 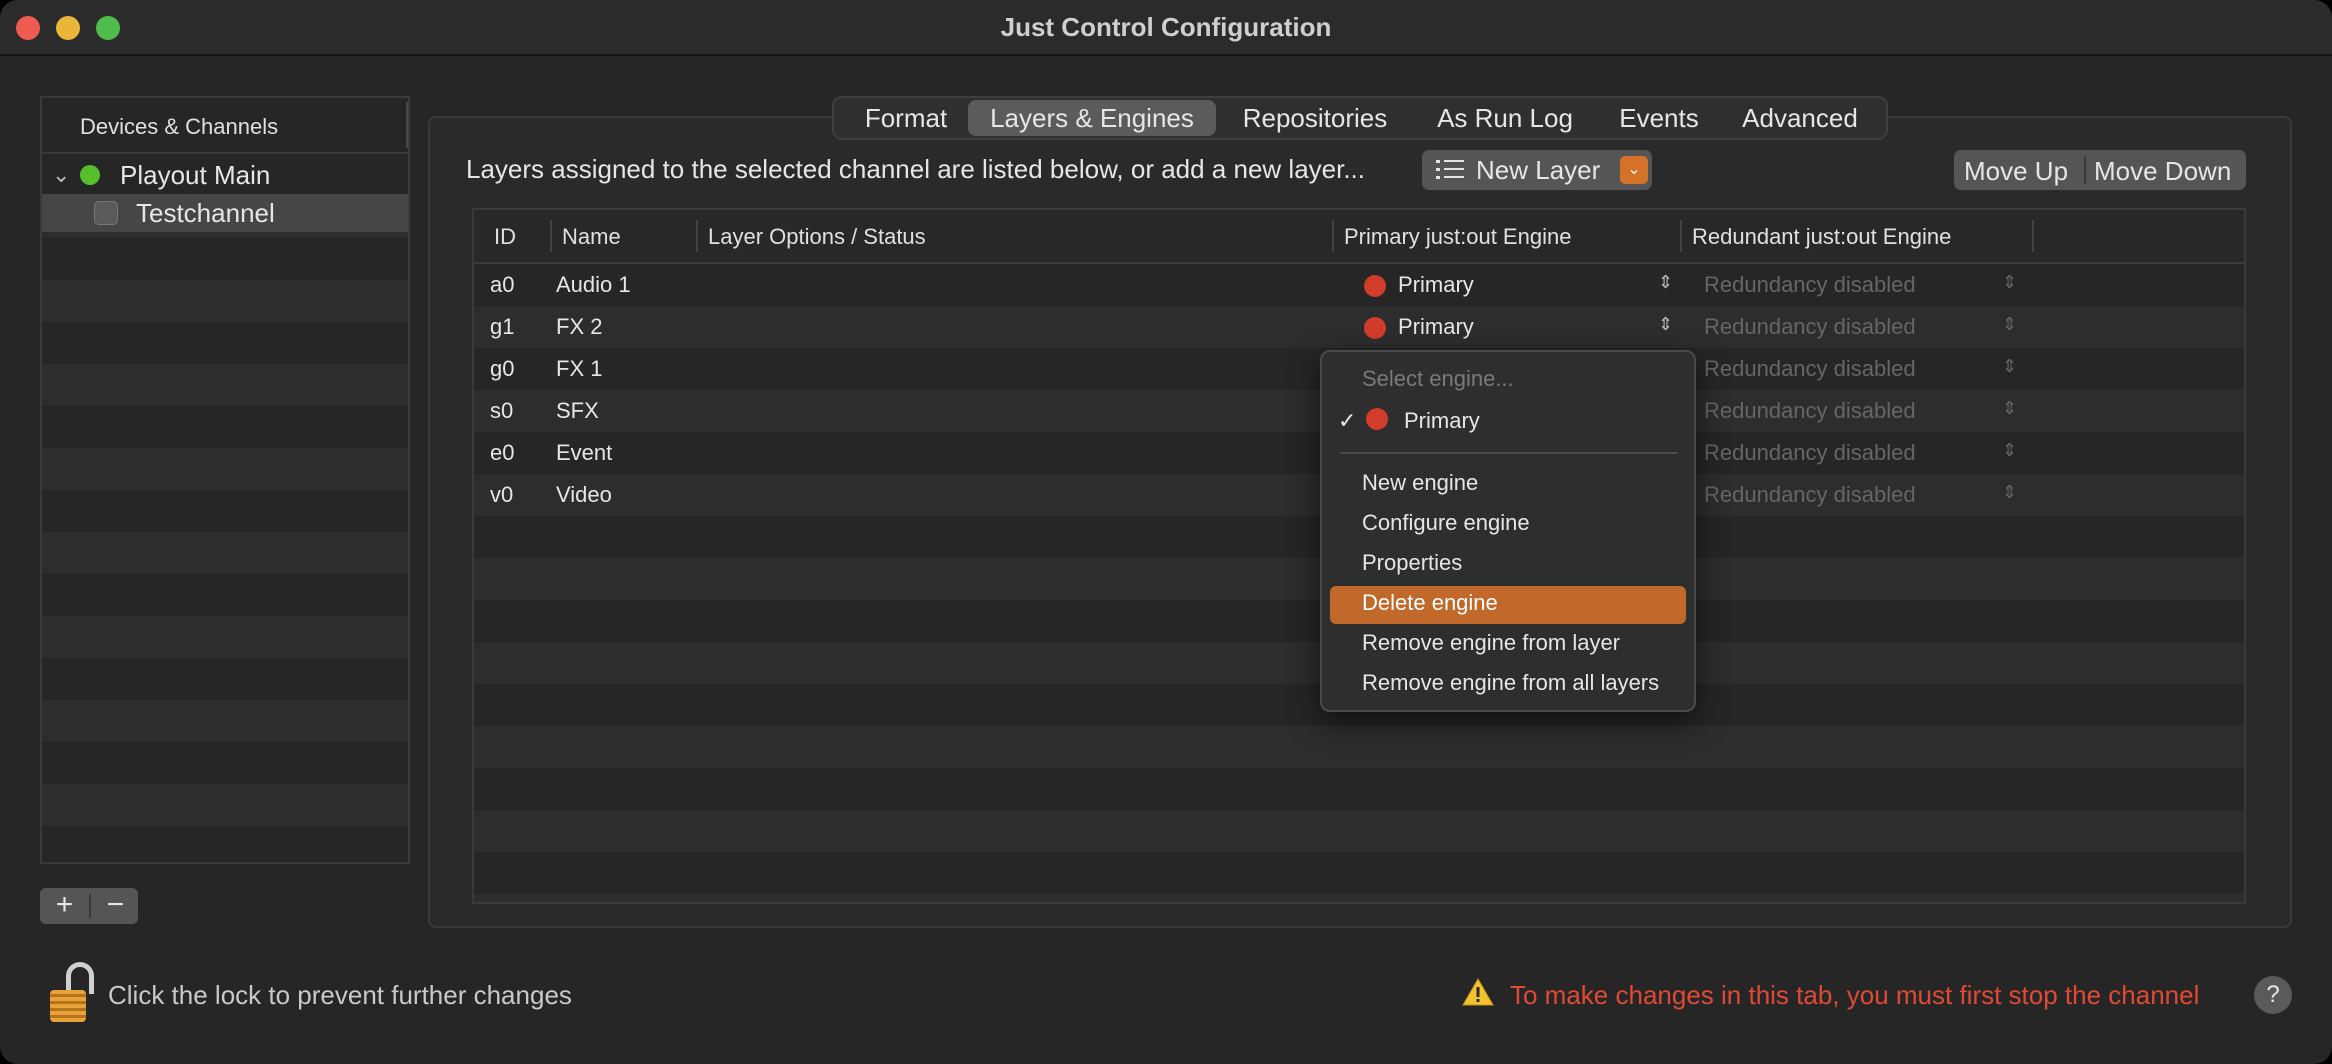 I want to click on sidebar-list-background, so click(x=225, y=508).